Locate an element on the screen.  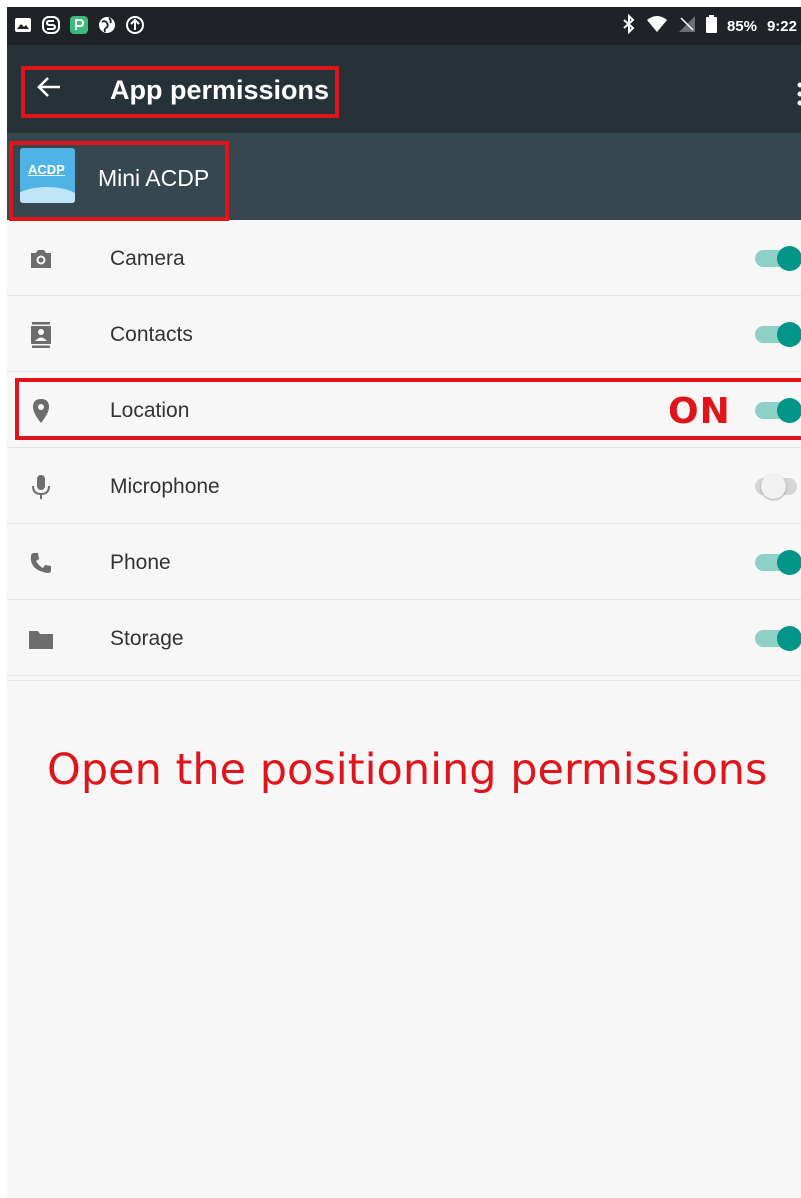
annotation-box-title is located at coordinates (180, 92).